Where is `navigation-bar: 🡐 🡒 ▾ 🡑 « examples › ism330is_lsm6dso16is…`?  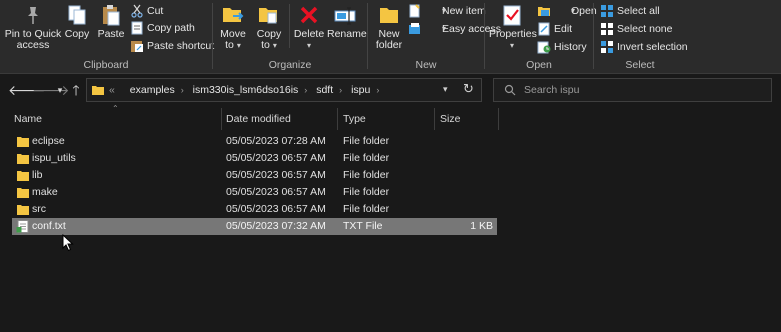 navigation-bar: 🡐 🡒 ▾ 🡑 « examples › ism330is_lsm6dso16is… is located at coordinates (390, 90).